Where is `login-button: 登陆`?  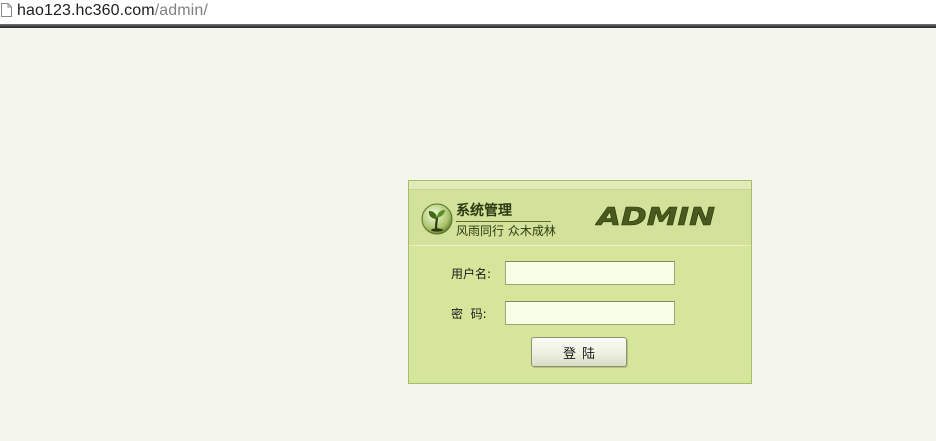
login-button: 登陆 is located at coordinates (579, 352).